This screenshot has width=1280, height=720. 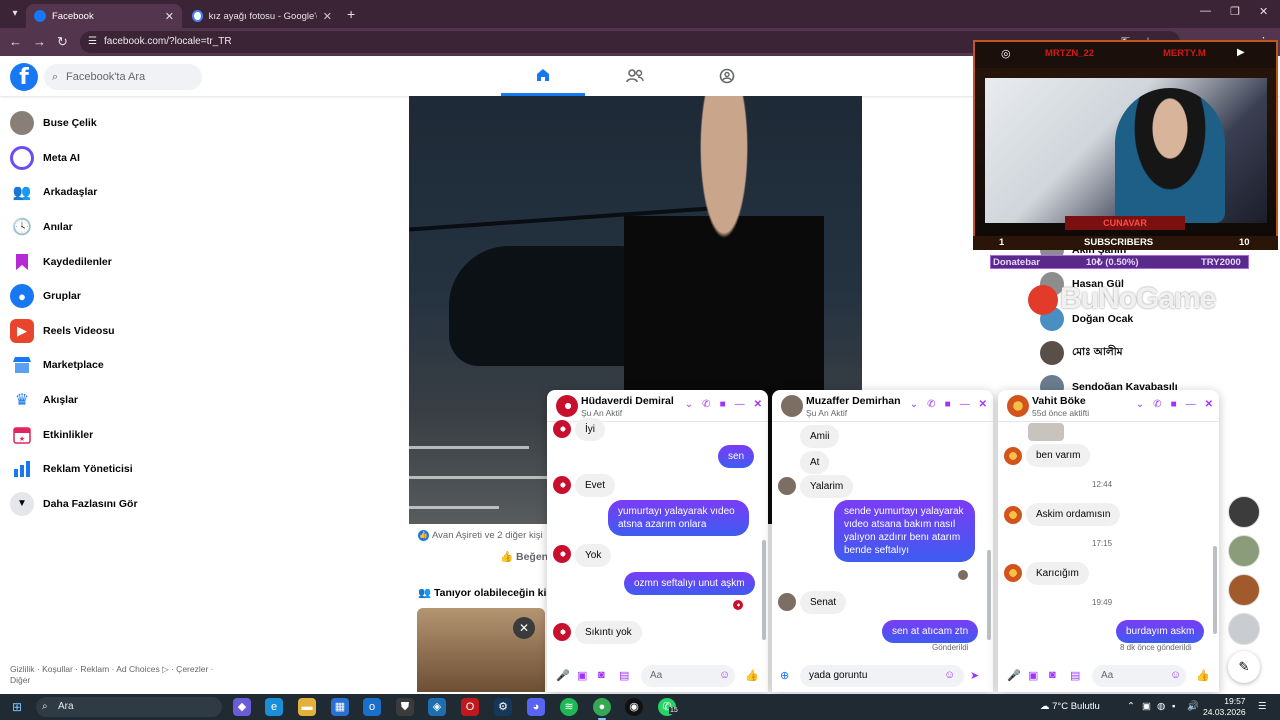 I want to click on outlook-icon: o, so click(x=372, y=707).